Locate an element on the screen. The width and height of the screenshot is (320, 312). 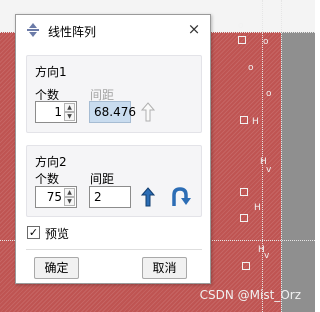
direction2-spacing-field: 2 is located at coordinates (110, 197).